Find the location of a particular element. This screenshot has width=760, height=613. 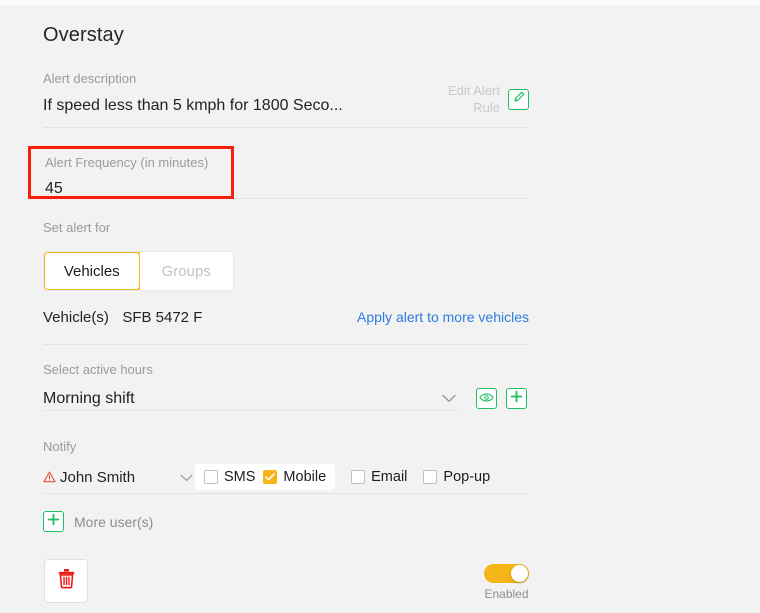

alert-frequency-value: 45 is located at coordinates (54, 188).